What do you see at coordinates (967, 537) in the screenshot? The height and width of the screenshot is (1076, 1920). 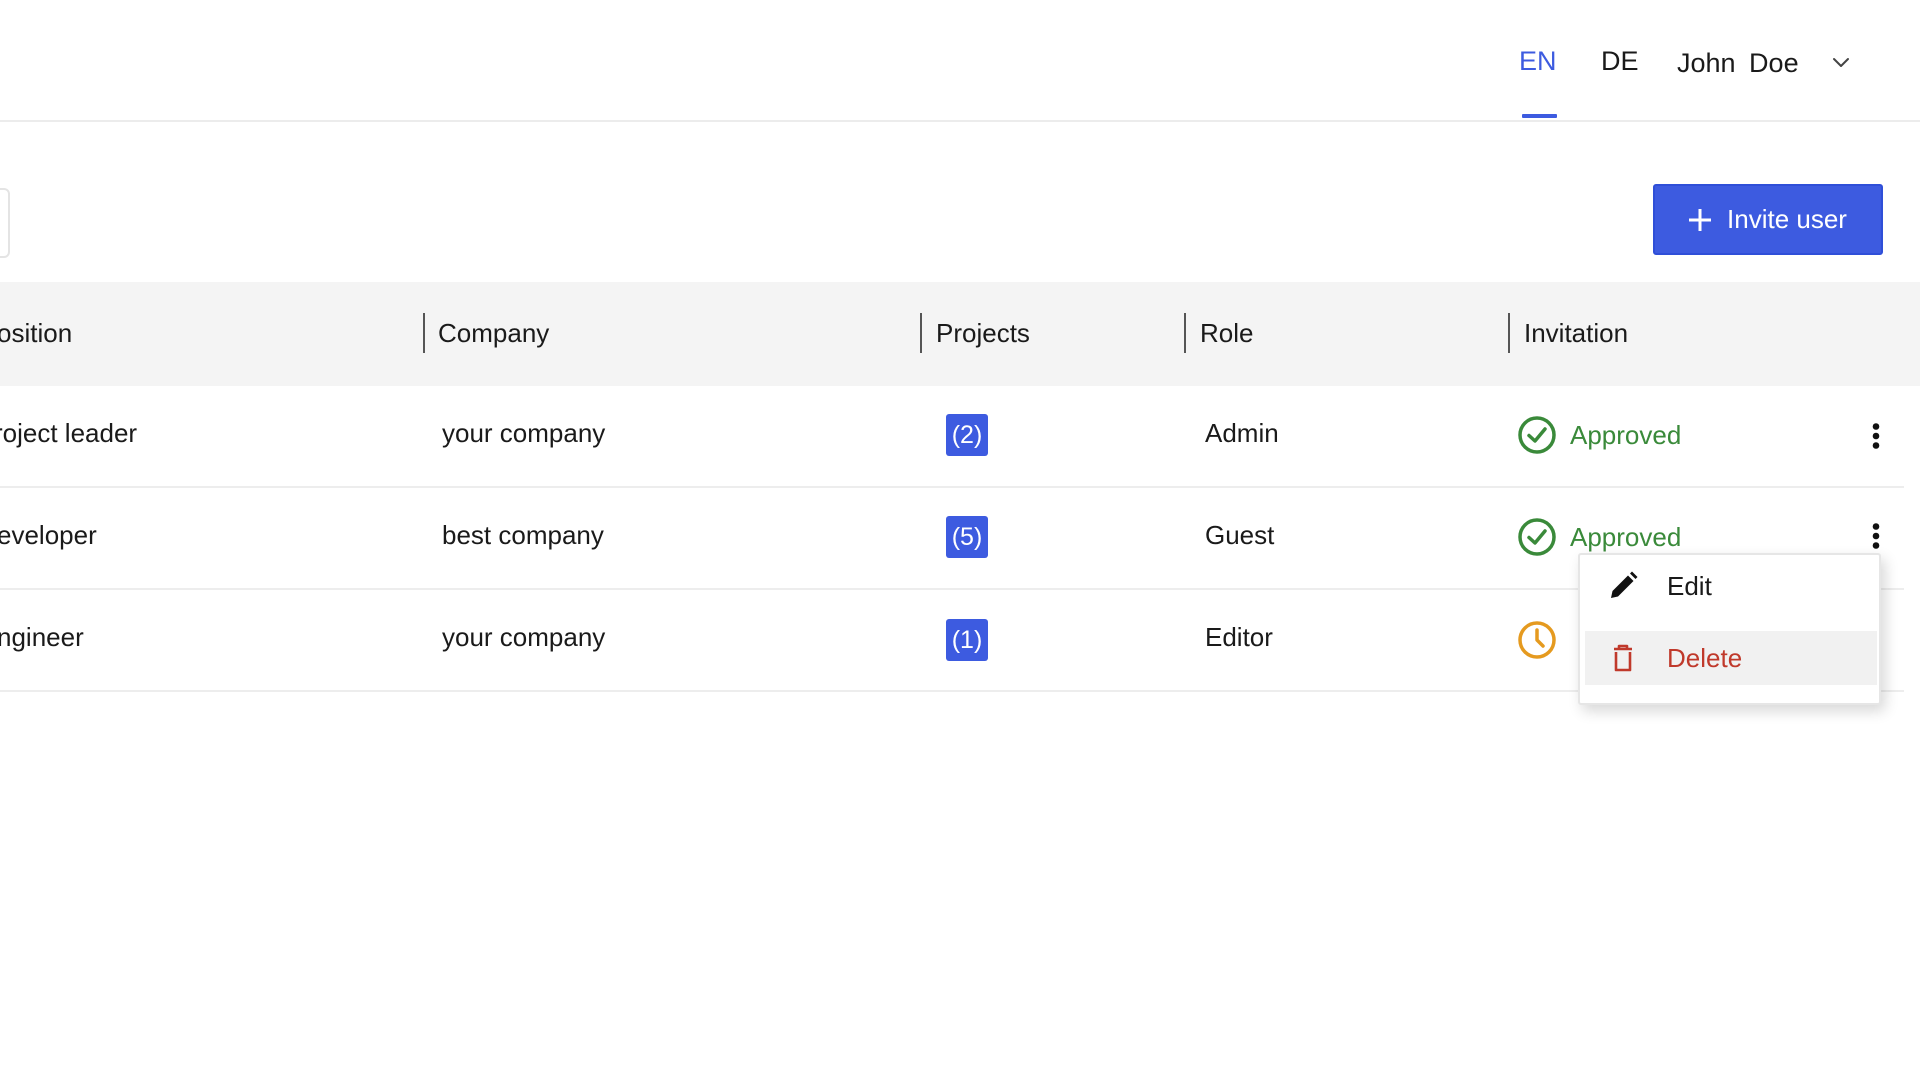 I see `projects-count-badge: (5)` at bounding box center [967, 537].